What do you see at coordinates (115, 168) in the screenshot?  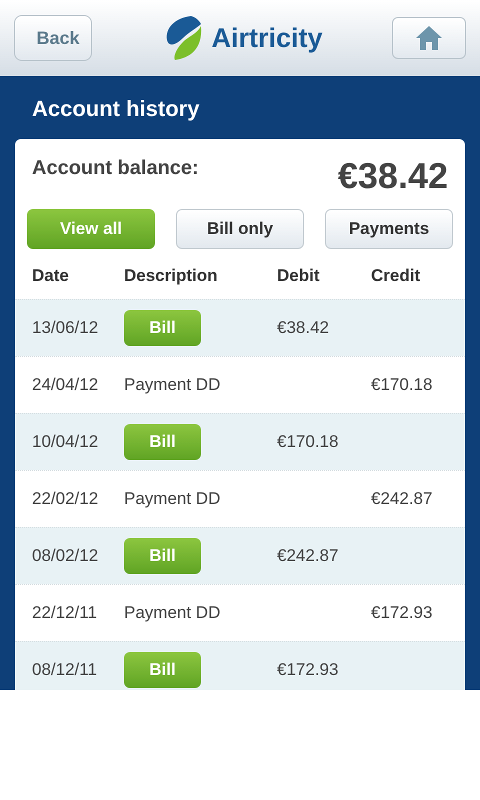 I see `balance-label: Account balance:` at bounding box center [115, 168].